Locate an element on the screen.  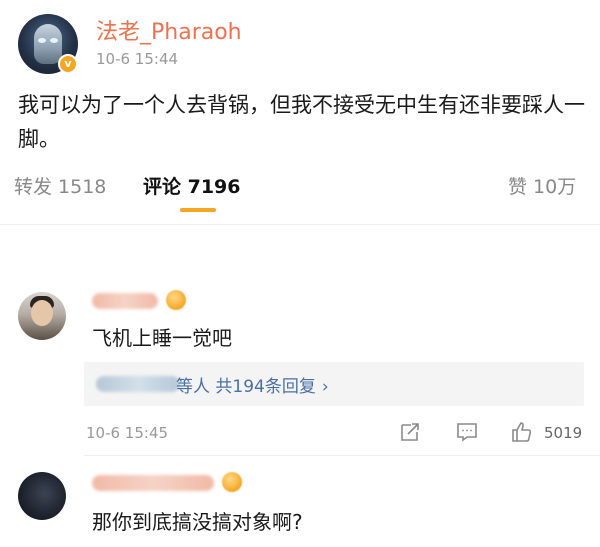
verified-badge-icon: v is located at coordinates (68, 64).